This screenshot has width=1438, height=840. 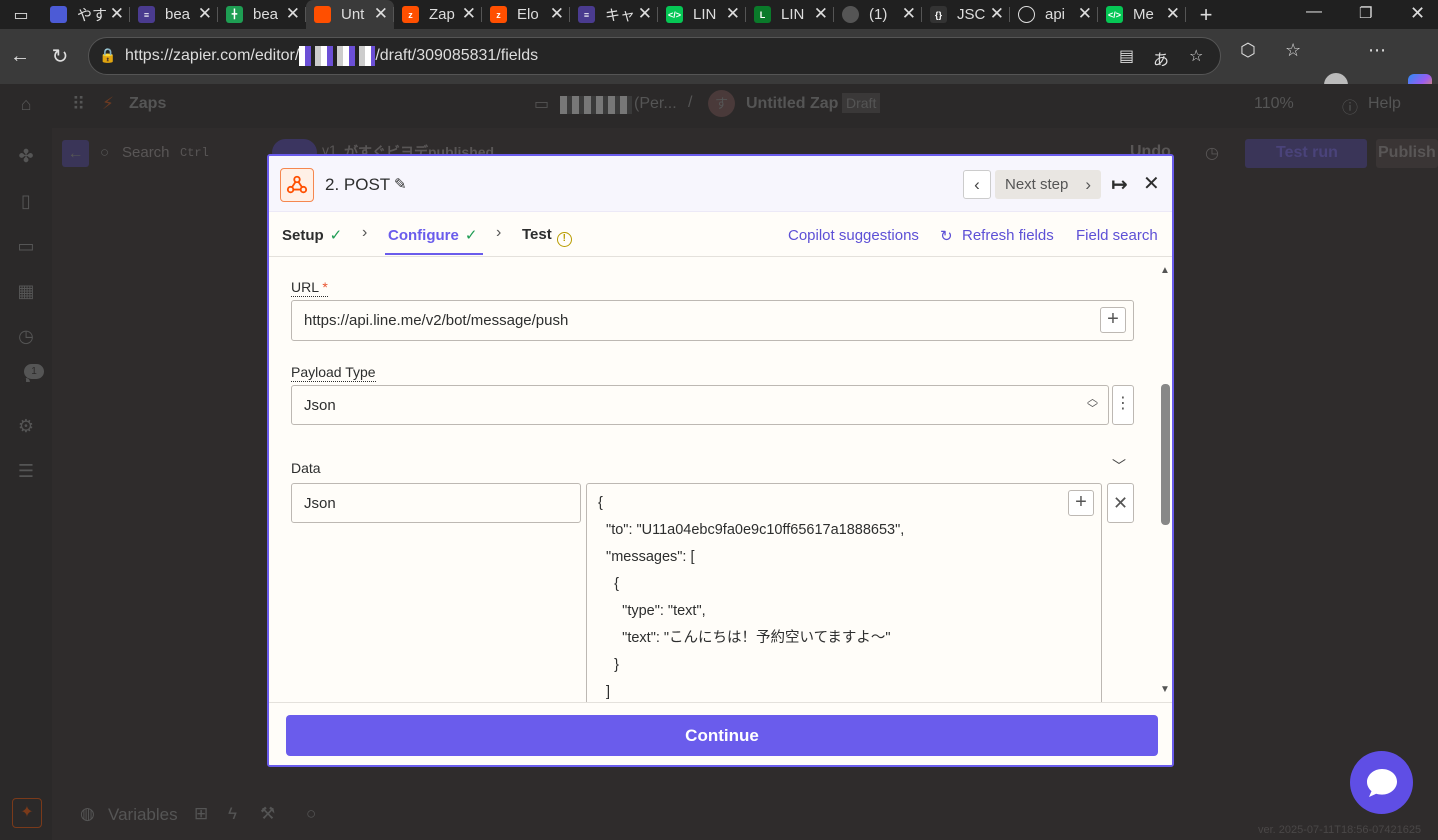 I want to click on app-grid-icon: ⠿, so click(x=78, y=104).